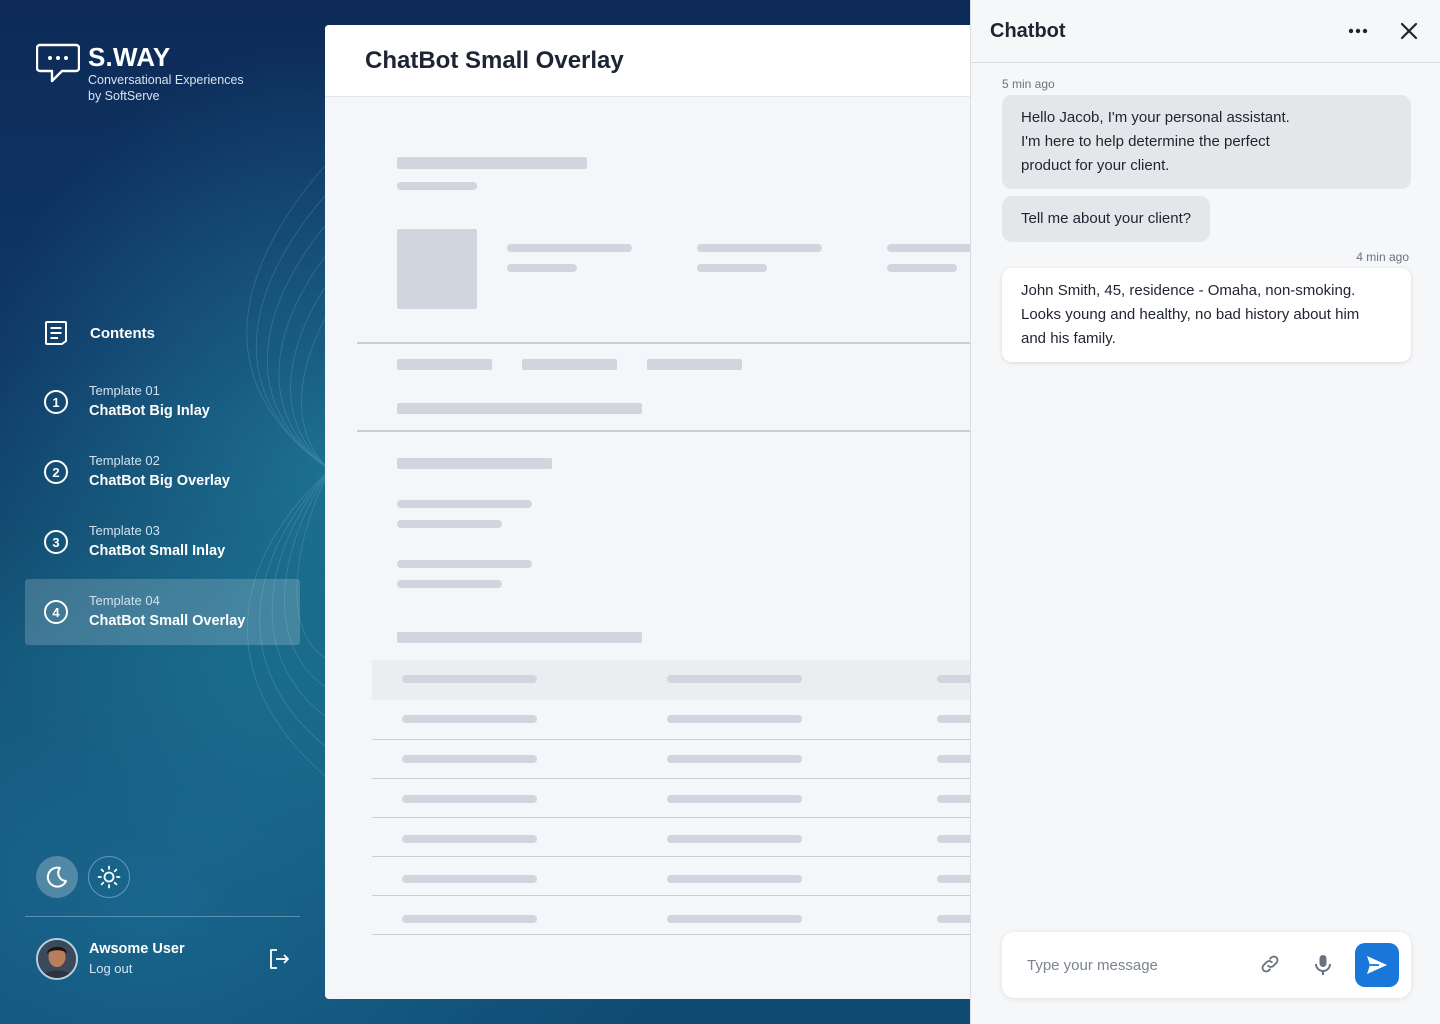 The image size is (1440, 1024). I want to click on main-header: ChatBot Small Overlay, so click(675, 61).